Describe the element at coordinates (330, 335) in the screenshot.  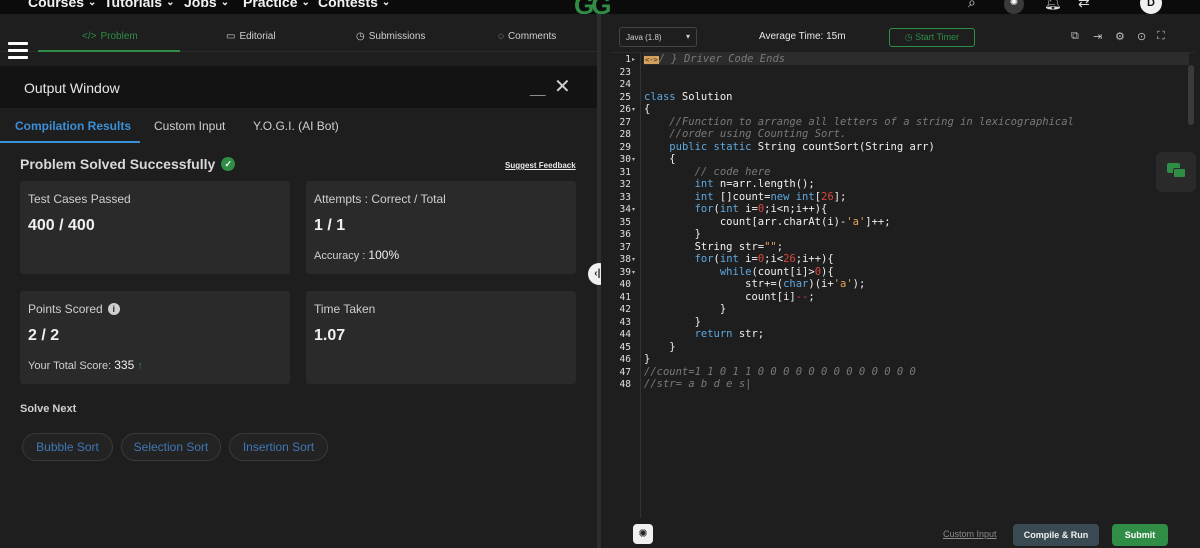
I see `card-value: 1.07` at that location.